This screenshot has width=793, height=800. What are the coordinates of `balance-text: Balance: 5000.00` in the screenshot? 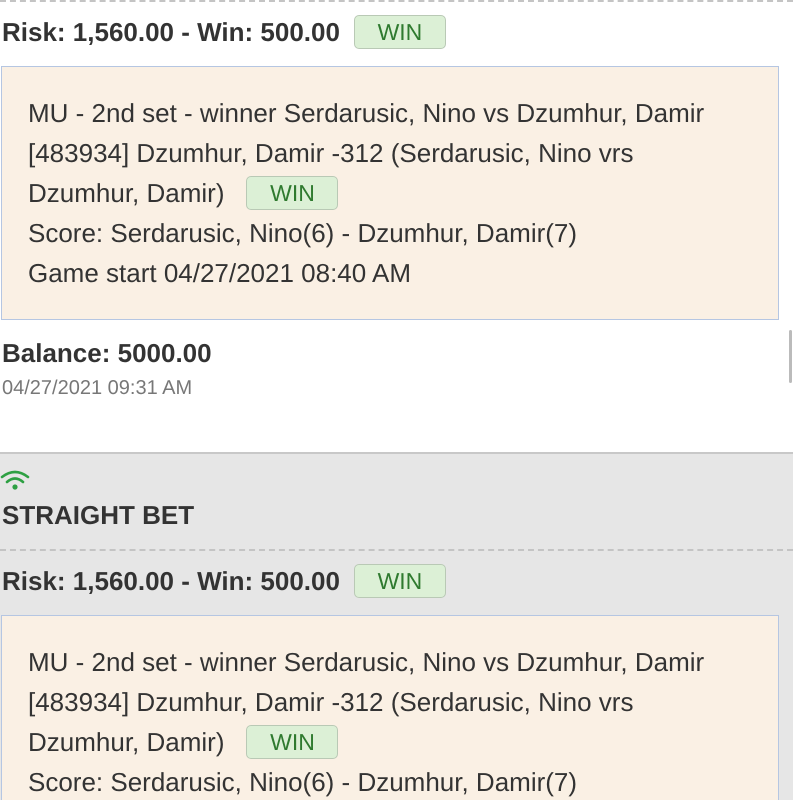 It's located at (106, 353).